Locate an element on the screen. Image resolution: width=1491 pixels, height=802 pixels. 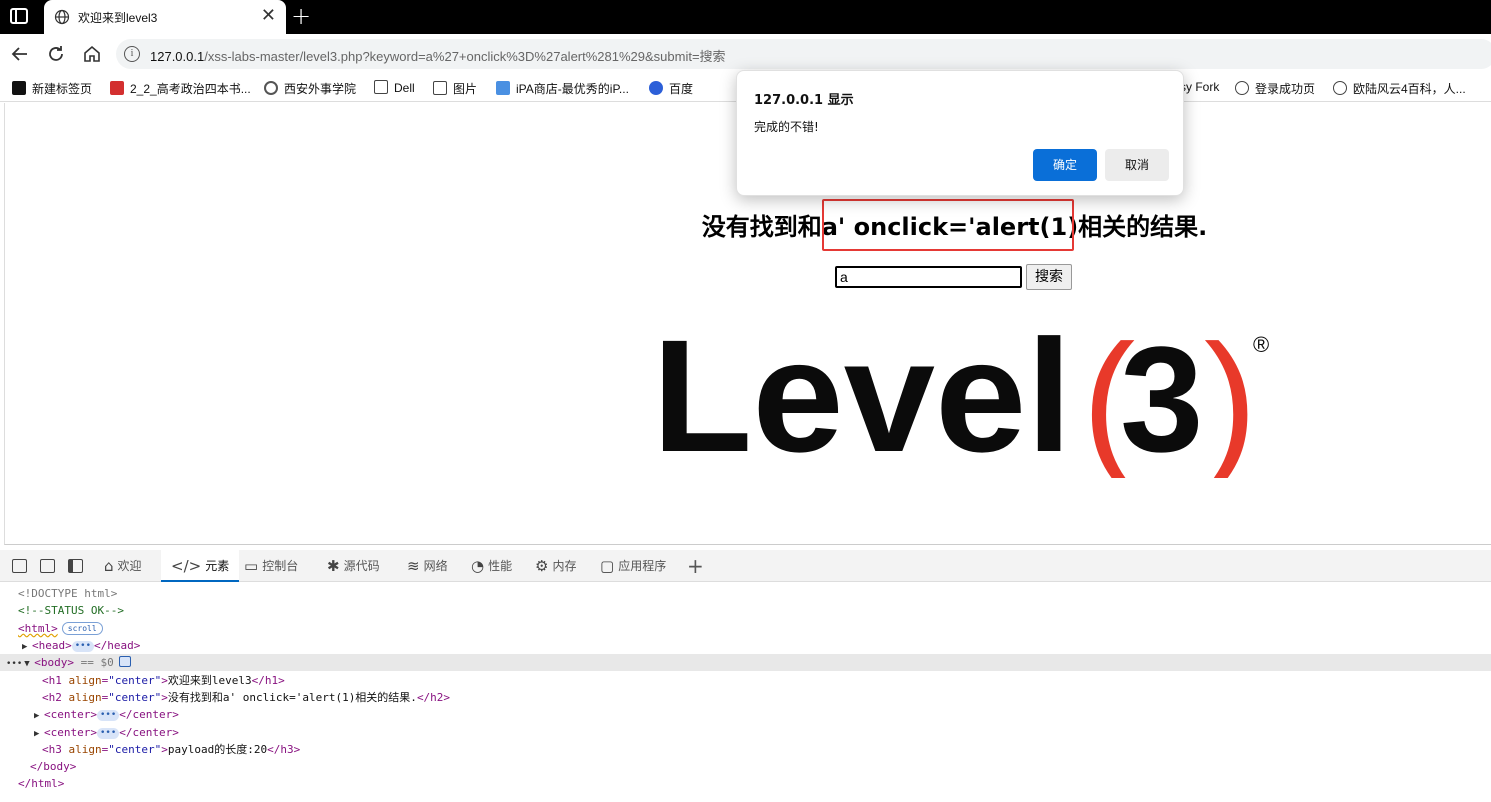
h3-tag: <h3 is located at coordinates (55, 749).